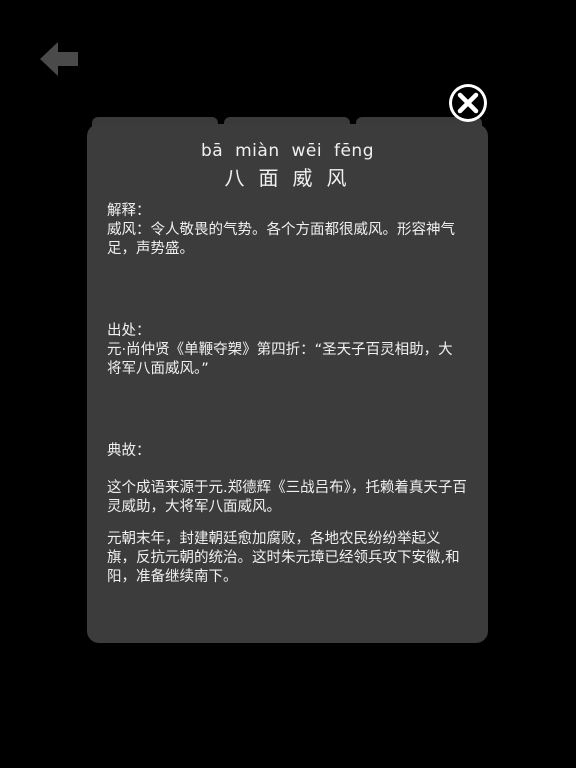 The height and width of the screenshot is (768, 576). I want to click on close-circle-icon, so click(468, 103).